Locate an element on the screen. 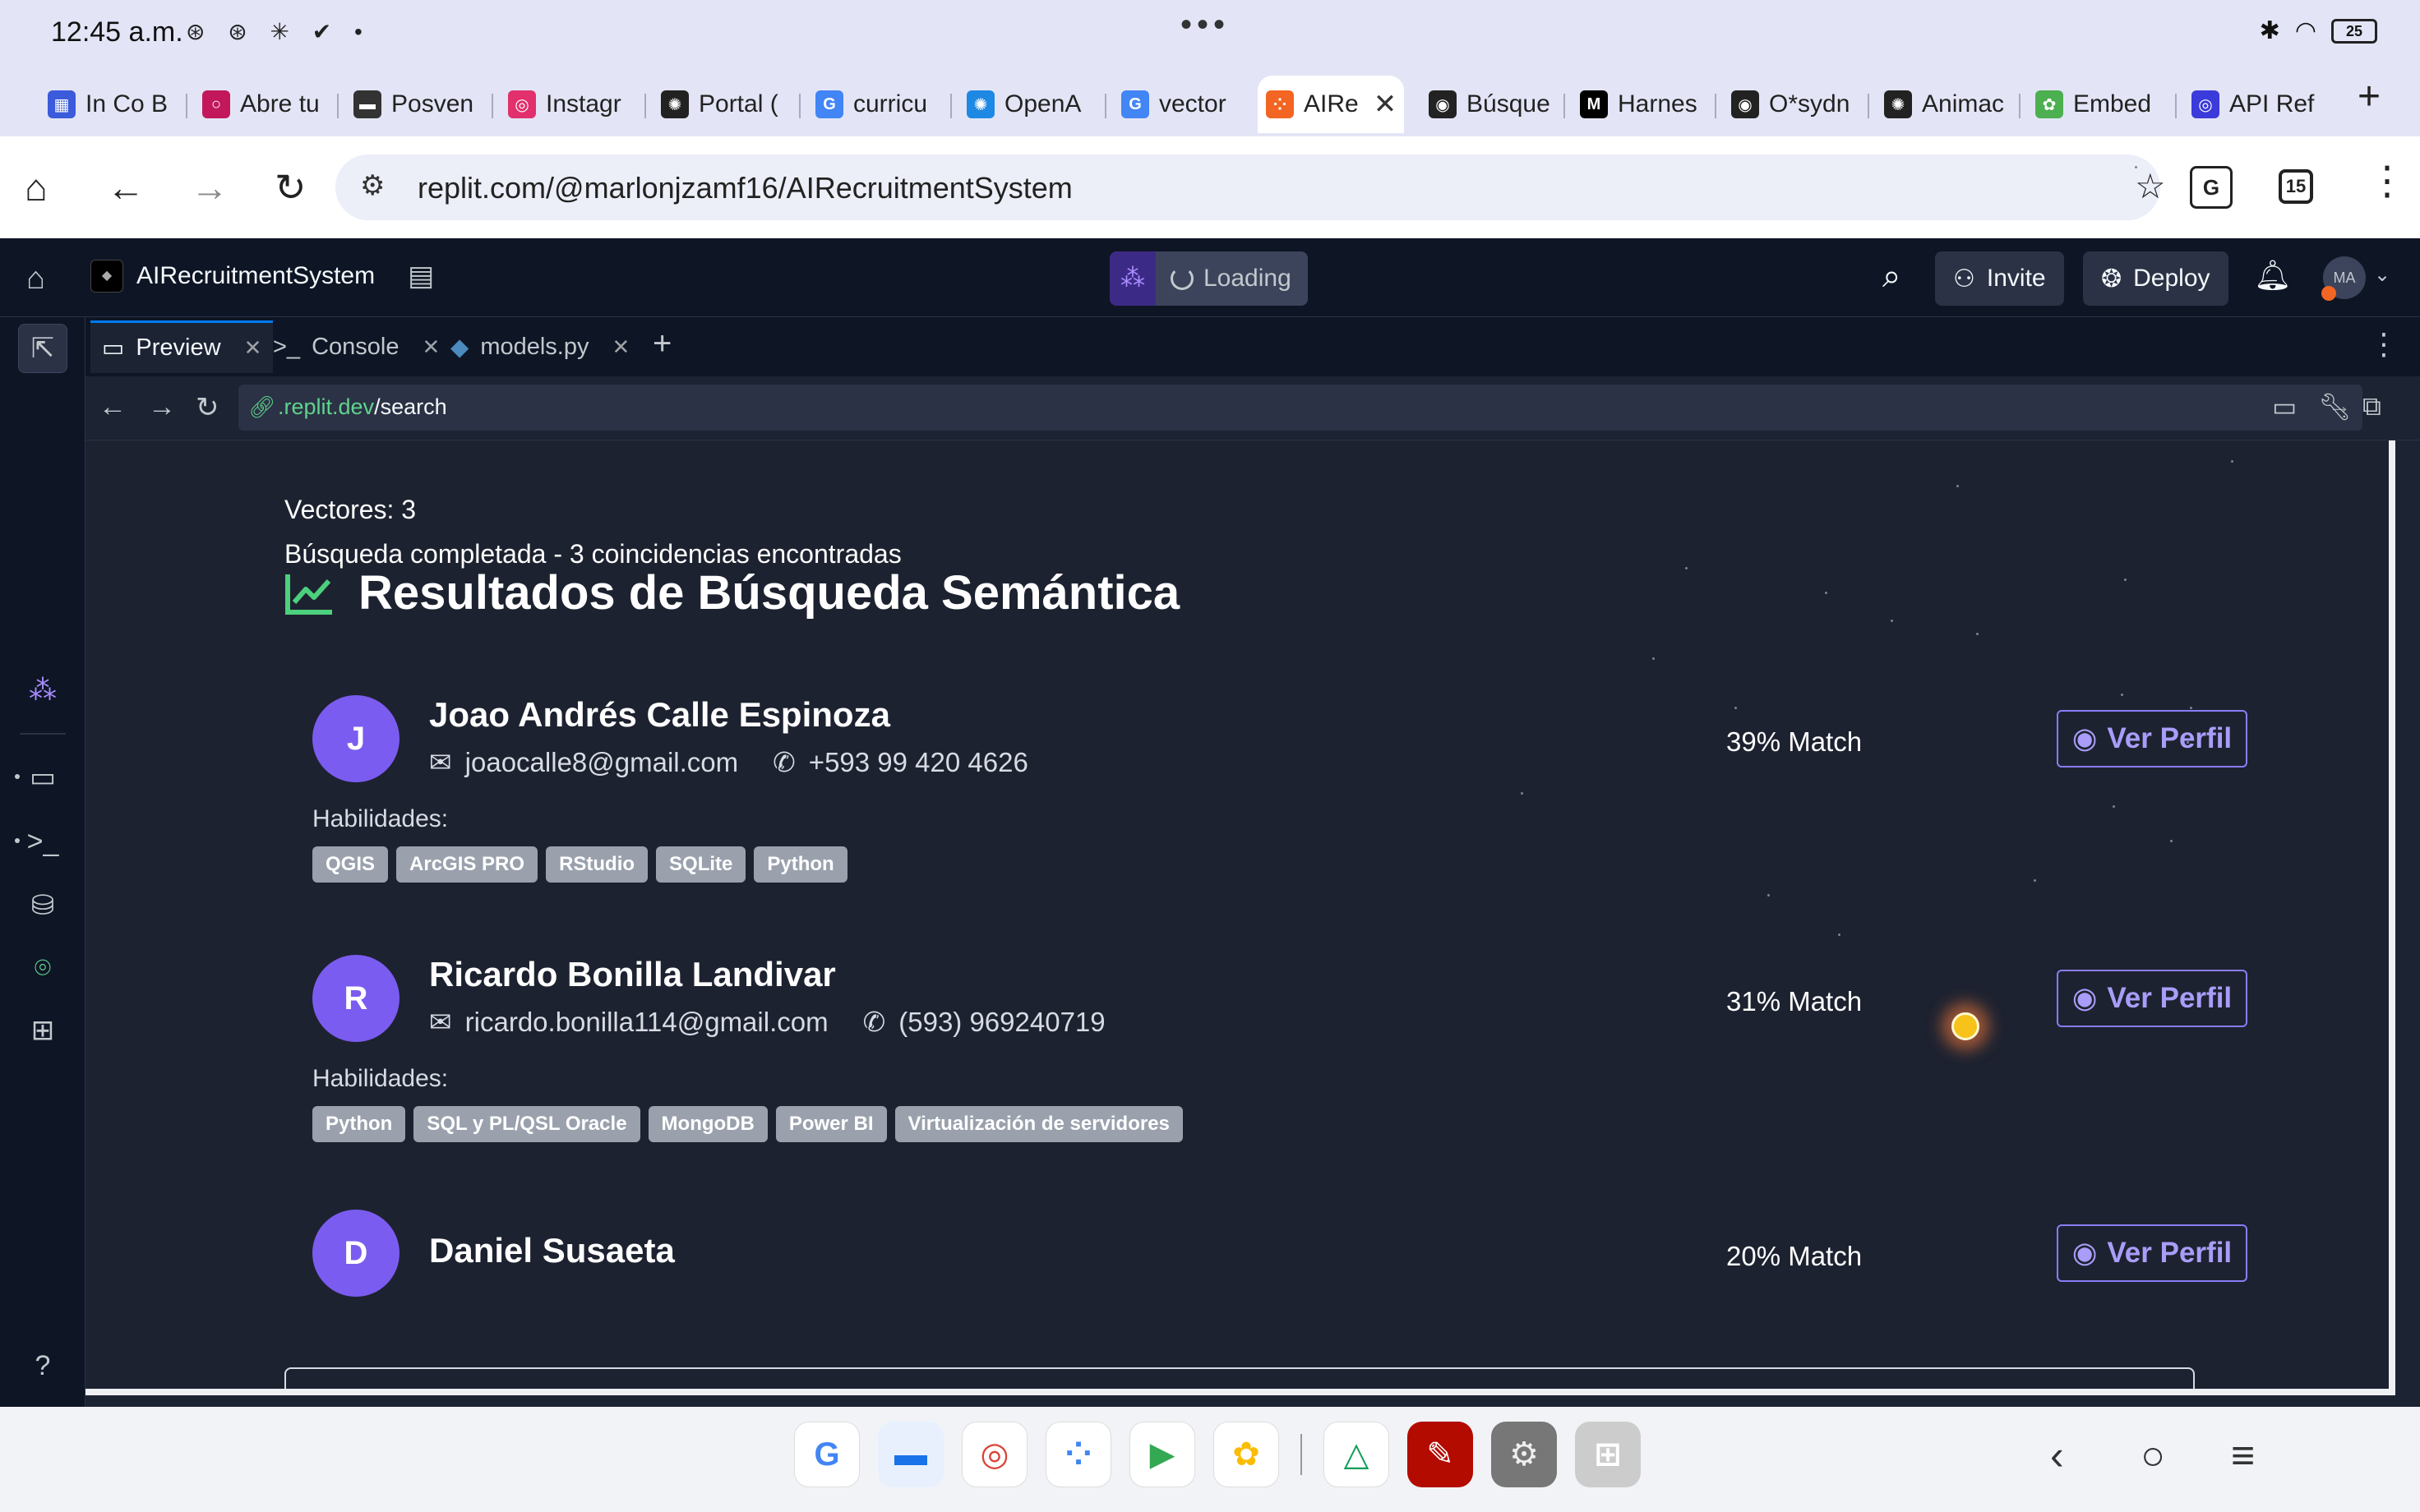 Image resolution: width=2420 pixels, height=1512 pixels. database-tool-icon: ⛁ is located at coordinates (42, 906).